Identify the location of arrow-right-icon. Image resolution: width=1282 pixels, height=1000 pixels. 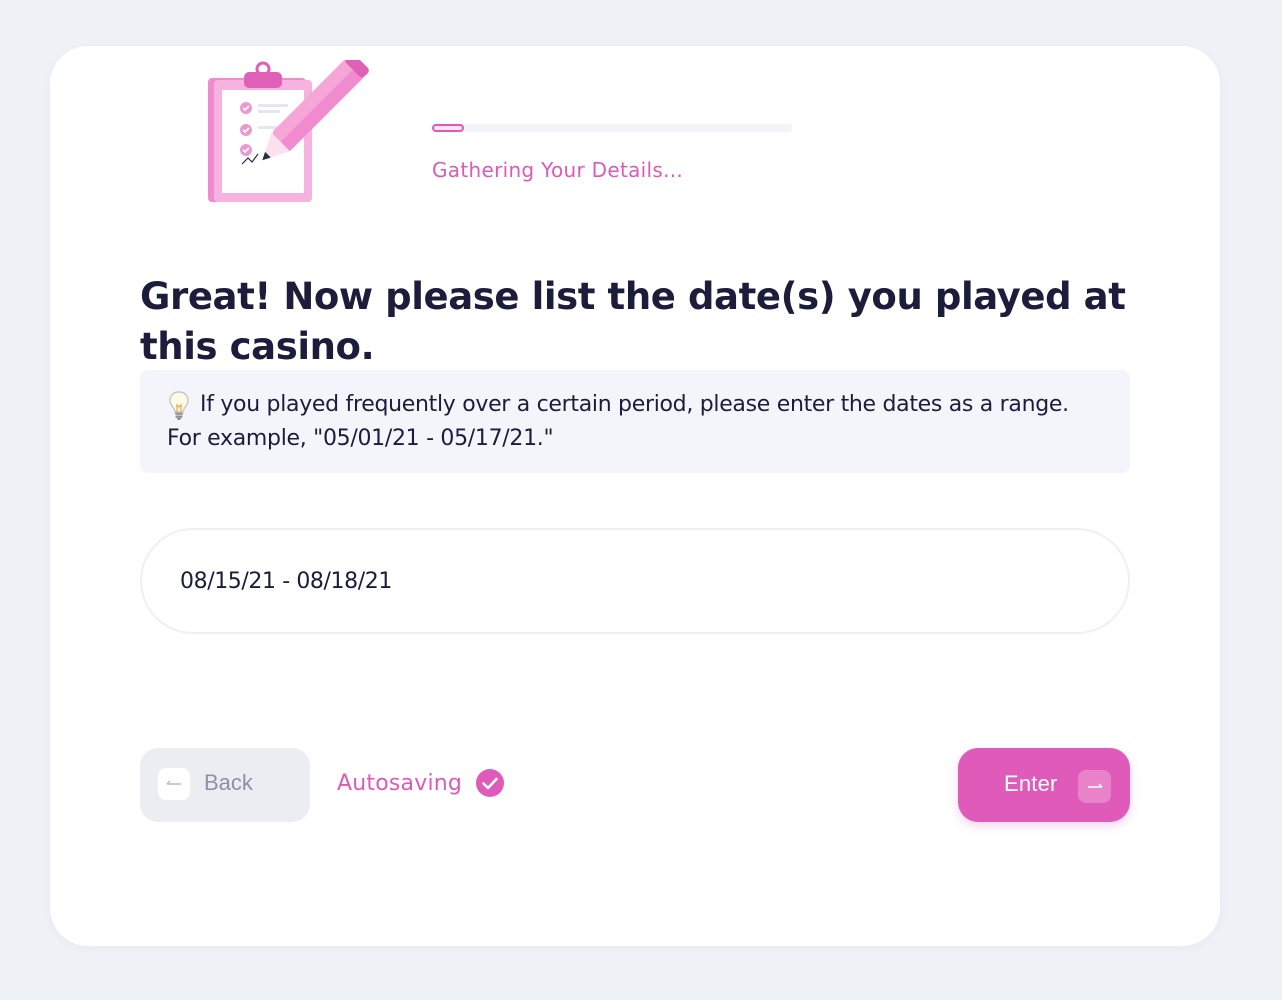
(1094, 786).